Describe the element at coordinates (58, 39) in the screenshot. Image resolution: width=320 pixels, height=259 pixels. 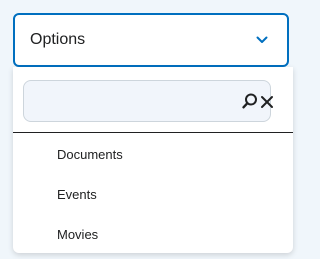
I see `select-label: Options` at that location.